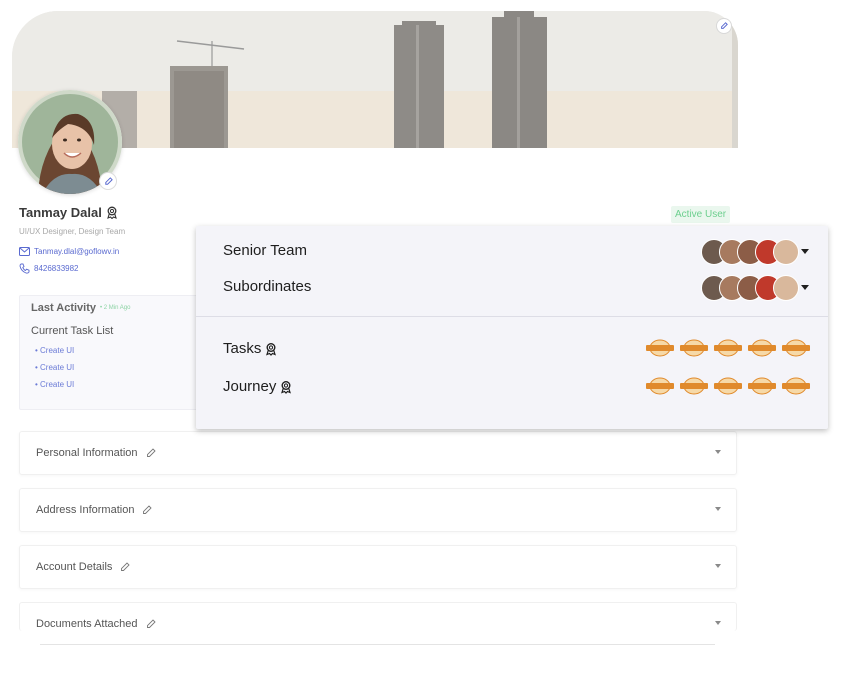 The height and width of the screenshot is (675, 842). I want to click on section-documents-attached: Documents Attached, so click(378, 616).